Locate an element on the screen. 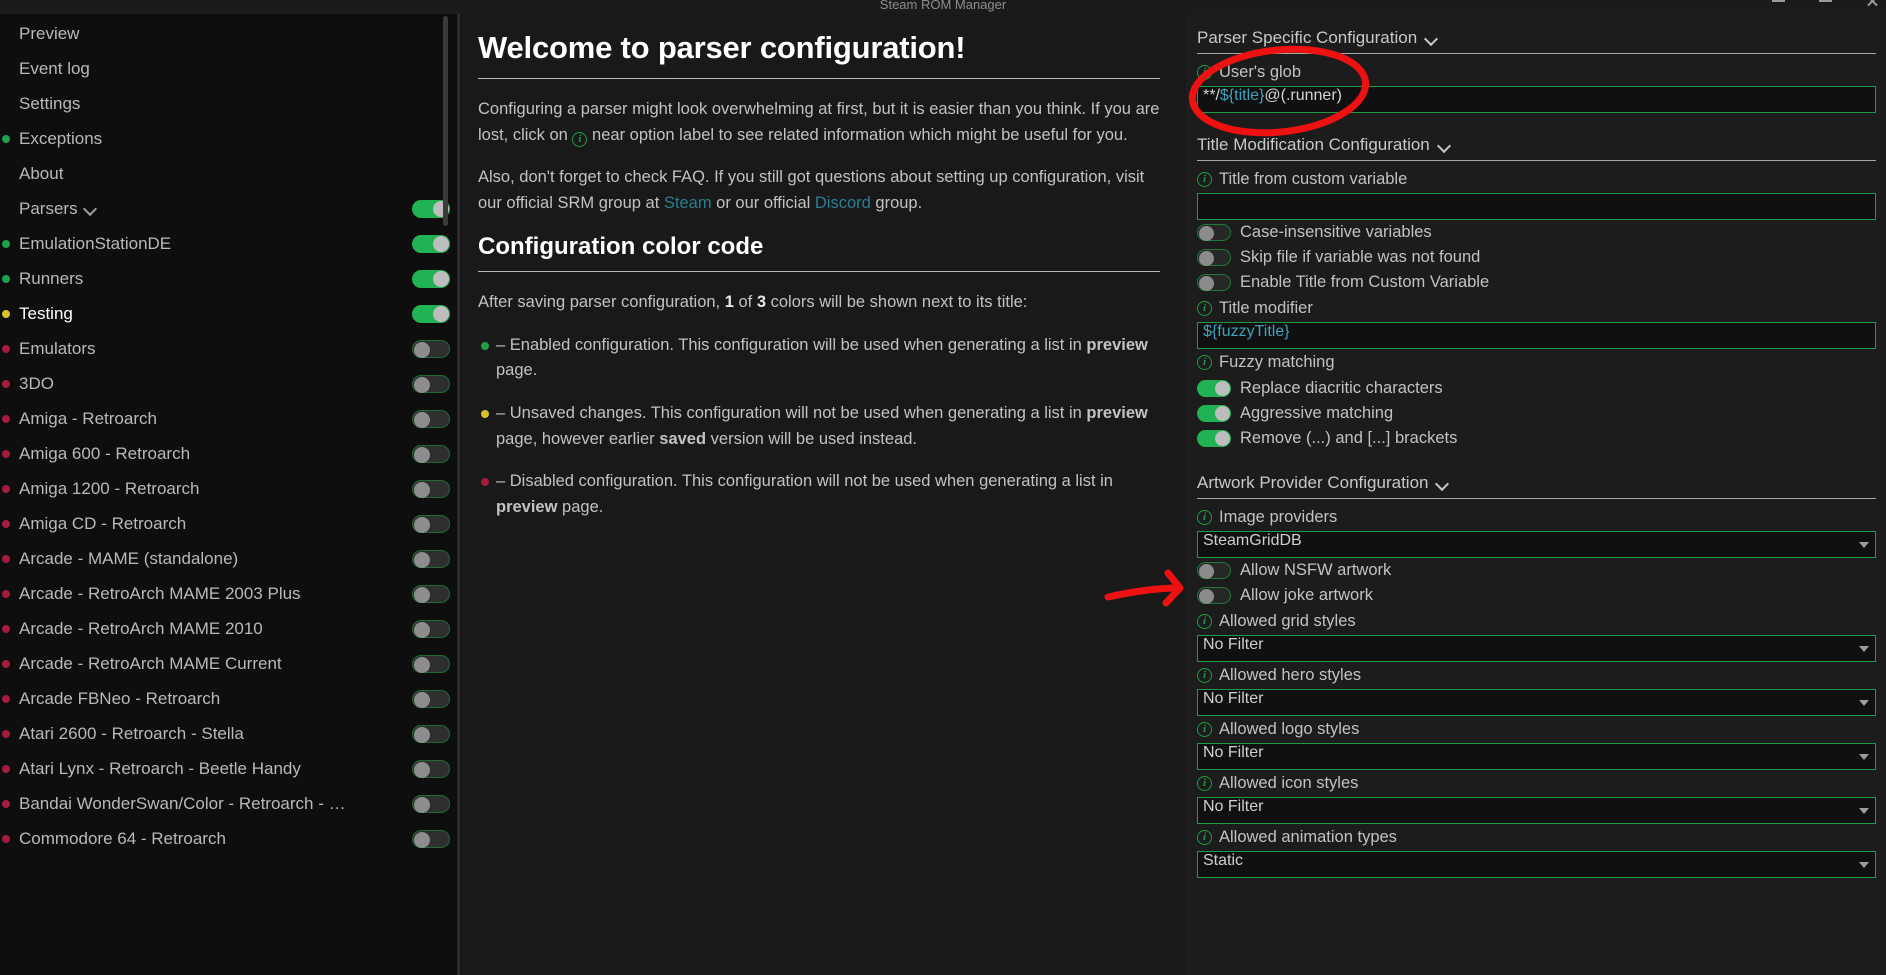 This screenshot has width=1886, height=975. sidebar-item-label: Testing is located at coordinates (46, 313).